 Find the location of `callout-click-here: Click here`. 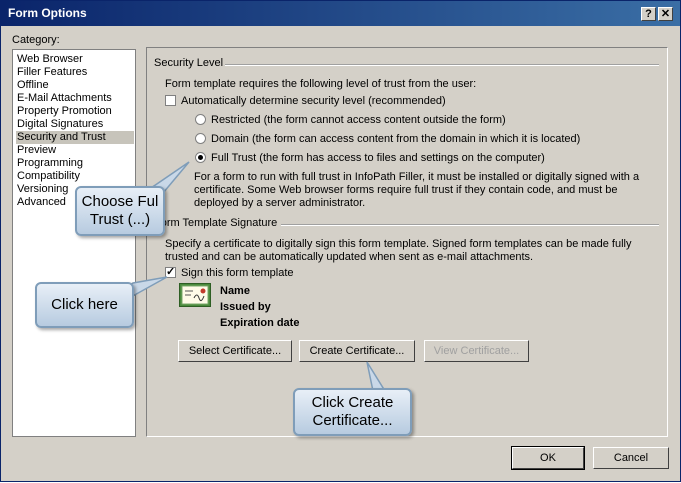

callout-click-here: Click here is located at coordinates (84, 305).